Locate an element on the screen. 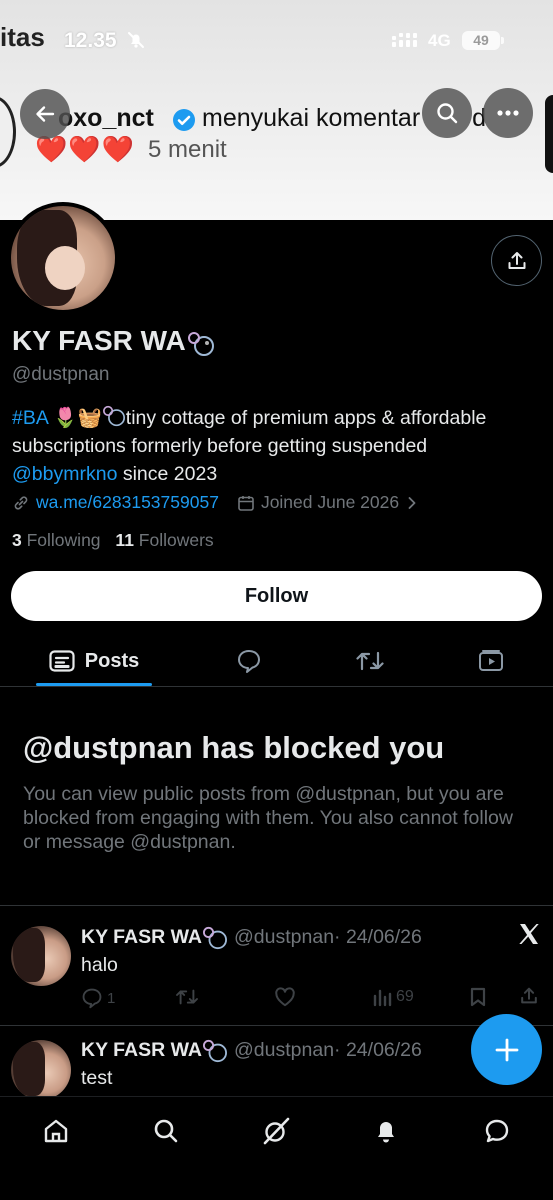 The width and height of the screenshot is (553, 1200). battery-level: 49 is located at coordinates (481, 40).